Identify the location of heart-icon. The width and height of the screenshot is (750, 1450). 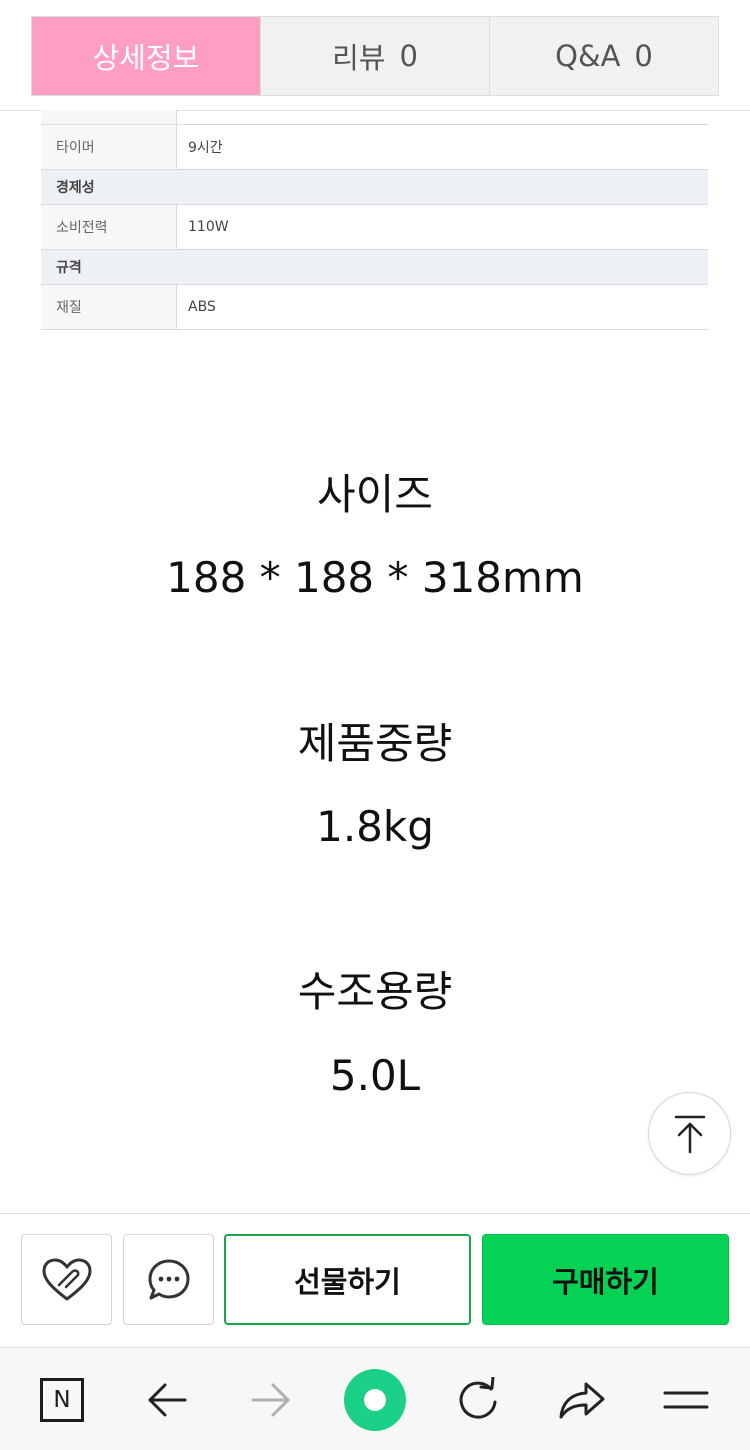
(66, 1279).